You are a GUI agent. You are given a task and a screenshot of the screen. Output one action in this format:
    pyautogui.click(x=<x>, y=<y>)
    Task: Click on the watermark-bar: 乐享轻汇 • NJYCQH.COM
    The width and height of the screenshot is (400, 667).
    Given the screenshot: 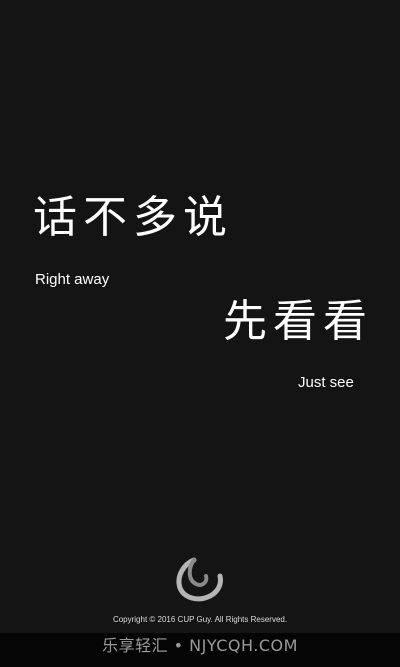 What is the action you would take?
    pyautogui.click(x=200, y=650)
    